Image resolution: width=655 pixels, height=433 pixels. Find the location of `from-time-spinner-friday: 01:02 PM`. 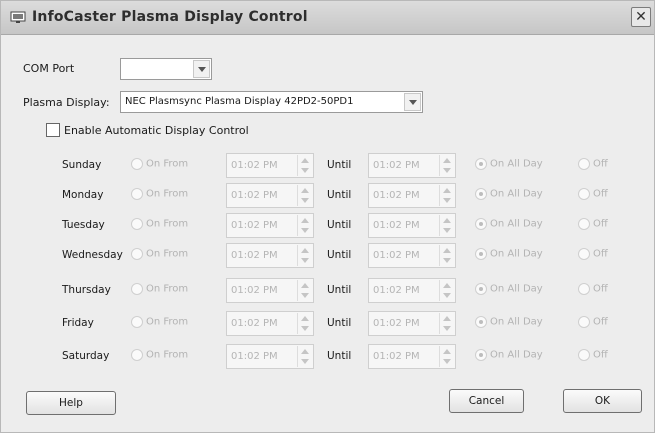

from-time-spinner-friday: 01:02 PM is located at coordinates (270, 323).